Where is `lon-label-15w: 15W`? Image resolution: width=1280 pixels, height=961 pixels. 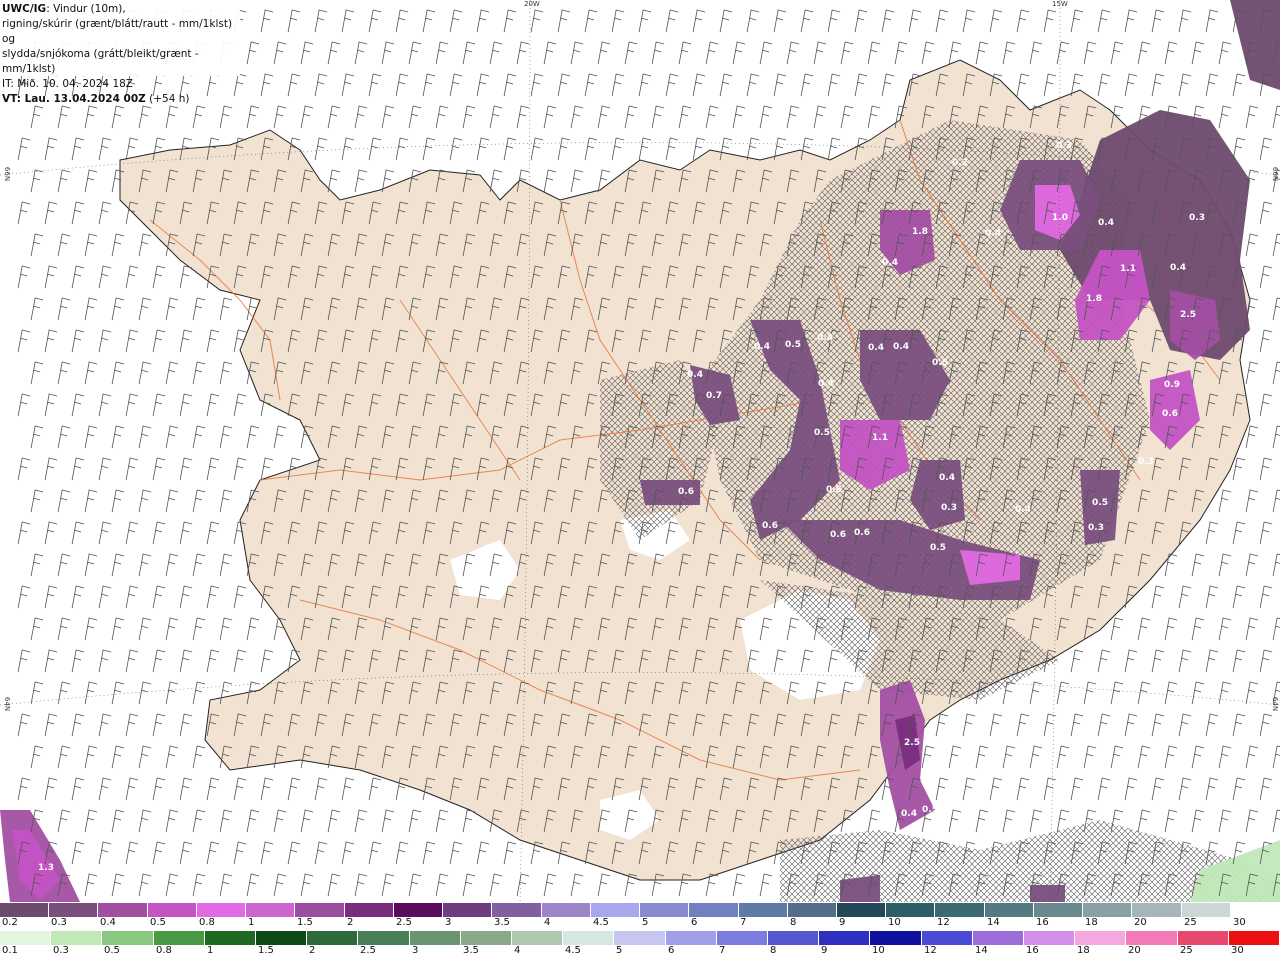 lon-label-15w: 15W is located at coordinates (1060, 4).